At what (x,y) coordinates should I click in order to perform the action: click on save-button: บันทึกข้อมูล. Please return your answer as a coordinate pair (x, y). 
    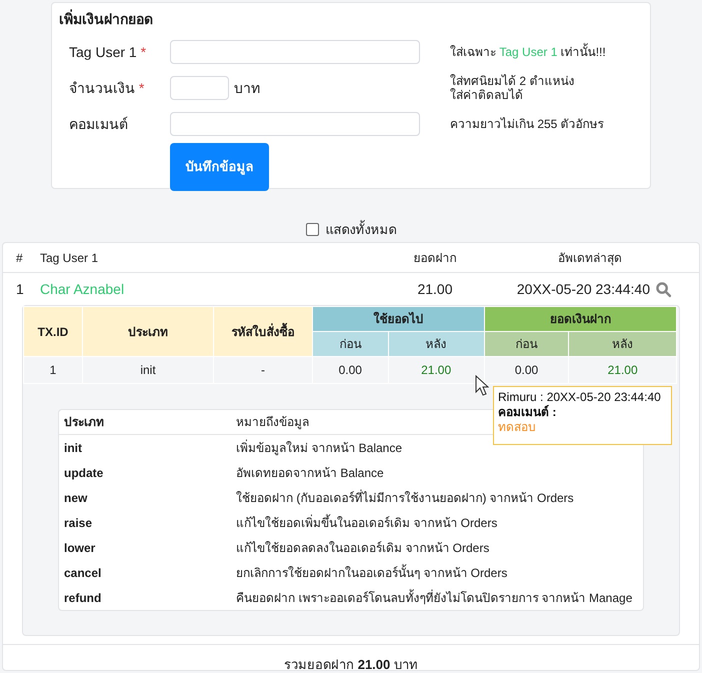
    Looking at the image, I should click on (219, 167).